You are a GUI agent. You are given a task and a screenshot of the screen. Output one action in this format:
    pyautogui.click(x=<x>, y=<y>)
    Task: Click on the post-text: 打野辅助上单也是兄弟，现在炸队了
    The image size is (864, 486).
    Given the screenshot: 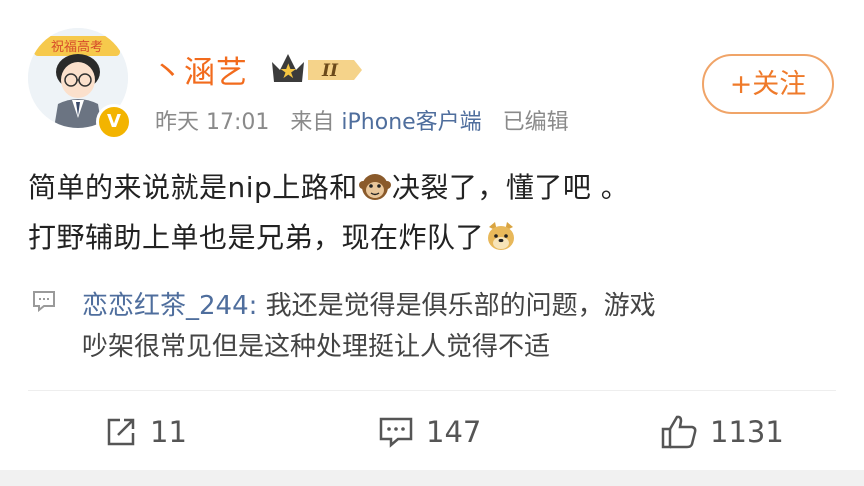 What is the action you would take?
    pyautogui.click(x=256, y=237)
    